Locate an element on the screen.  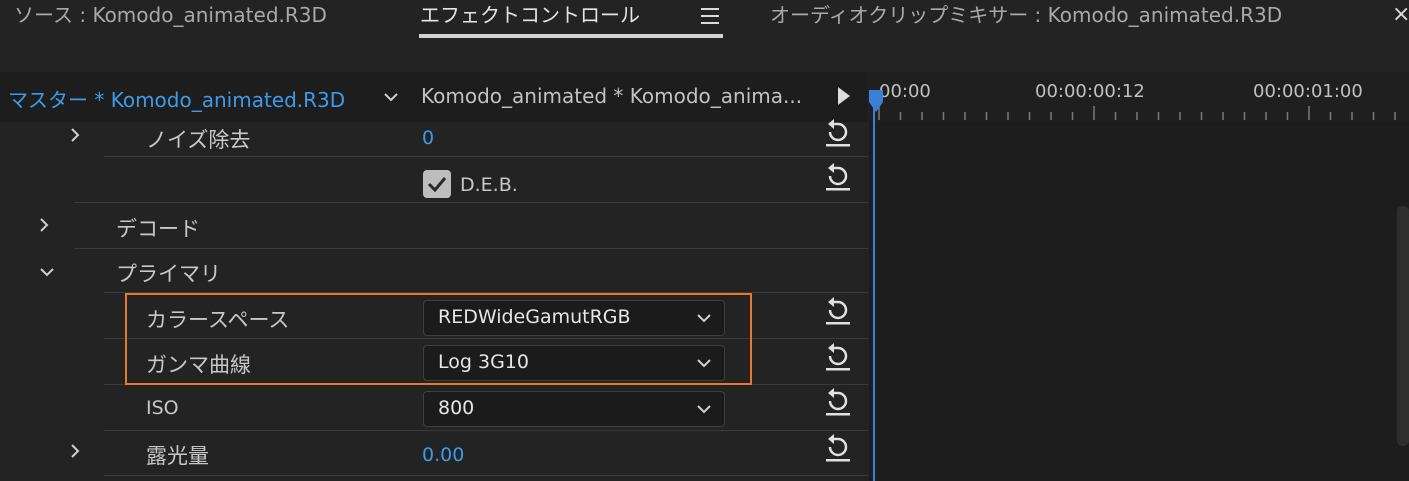
time-ruler: 00:00 00:00:00:12 00:00:01:00 is located at coordinates (1139, 97).